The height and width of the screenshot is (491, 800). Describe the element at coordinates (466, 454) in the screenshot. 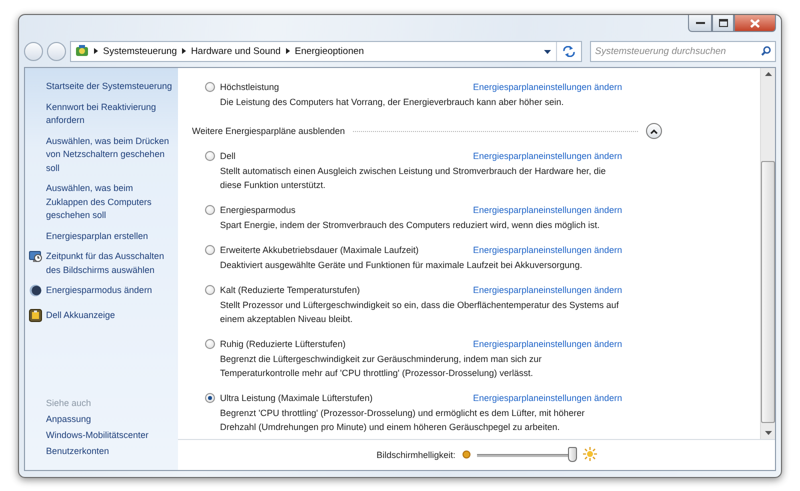

I see `dim-sun-icon` at that location.